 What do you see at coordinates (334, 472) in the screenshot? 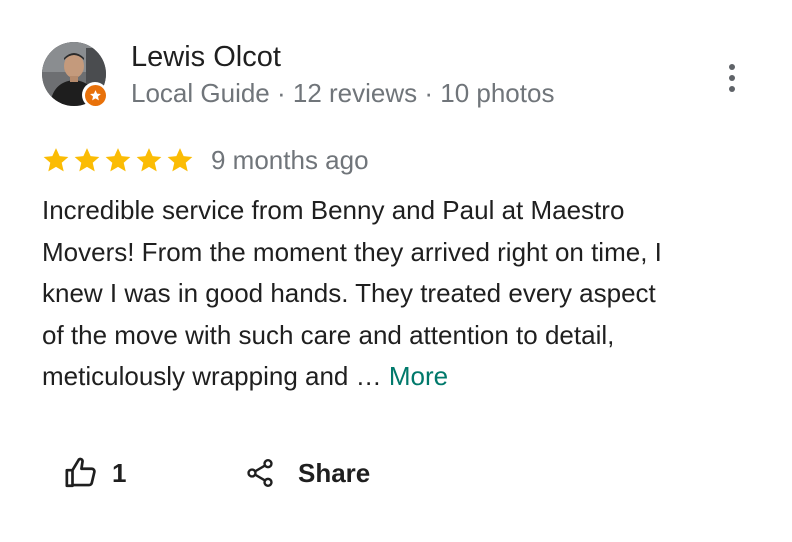
I see `share-label: Share` at bounding box center [334, 472].